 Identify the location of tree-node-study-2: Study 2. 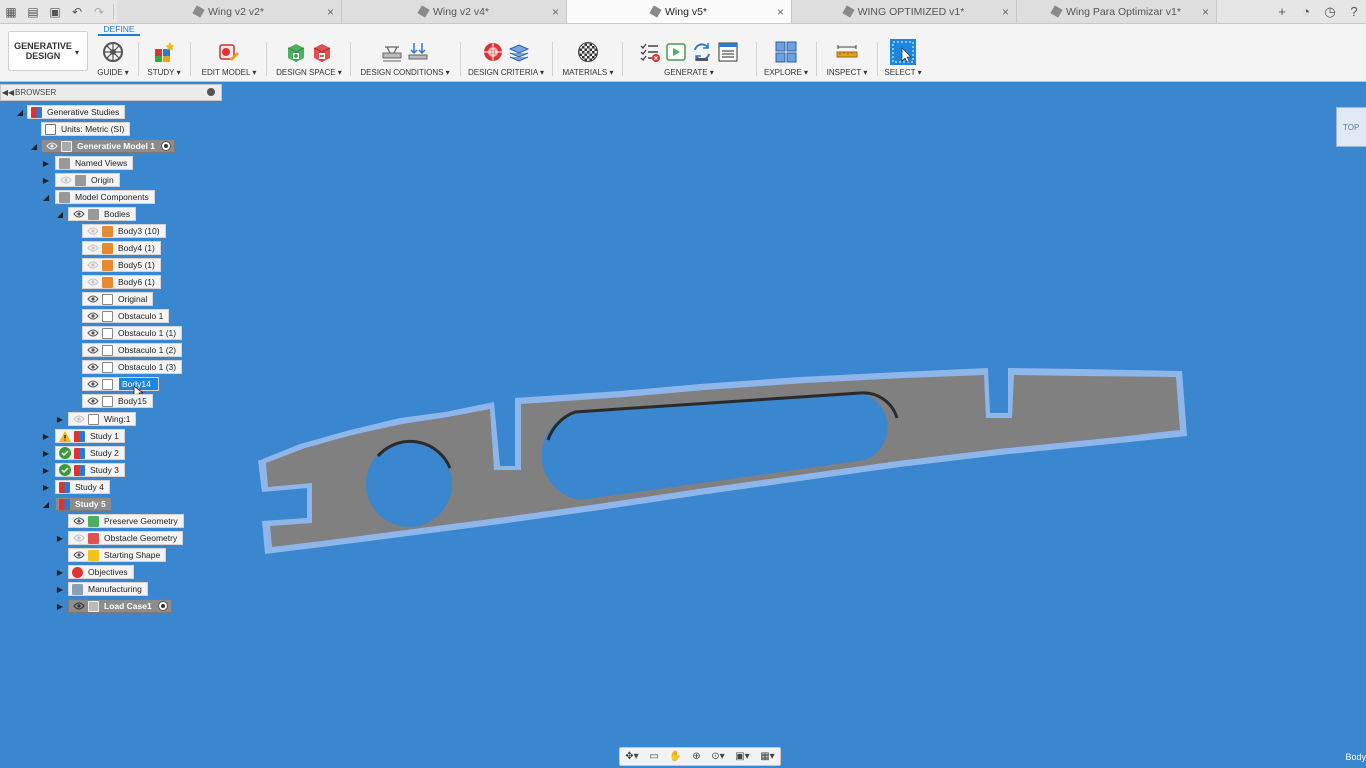
(90, 453).